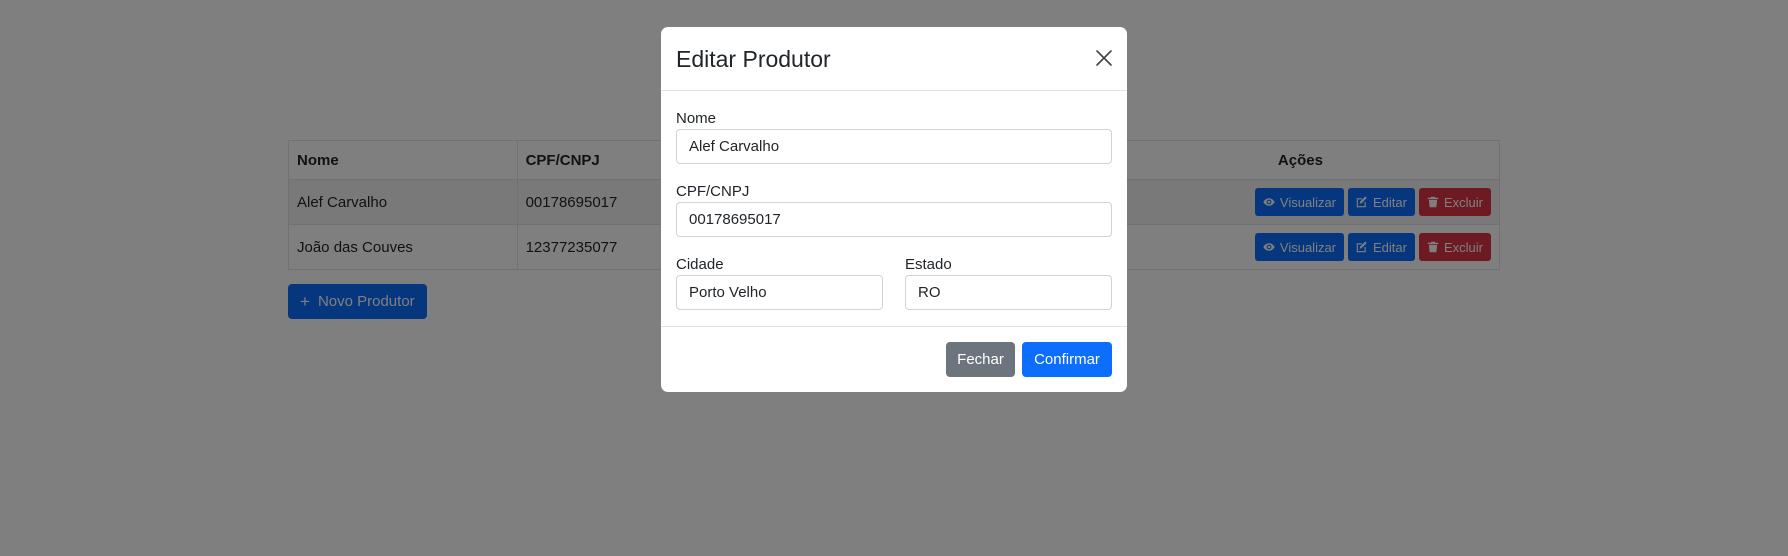 The height and width of the screenshot is (556, 1788). What do you see at coordinates (696, 118) in the screenshot?
I see `nome-label: Nome` at bounding box center [696, 118].